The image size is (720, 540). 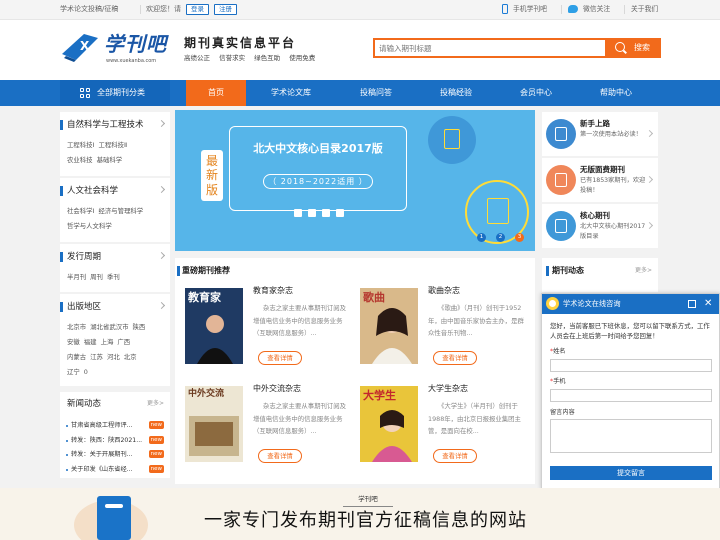 I want to click on hero-banner: 最新版 北大中文核心目录2017版 （ 2018~2022适用 ） 1 2 3, so click(x=355, y=180).